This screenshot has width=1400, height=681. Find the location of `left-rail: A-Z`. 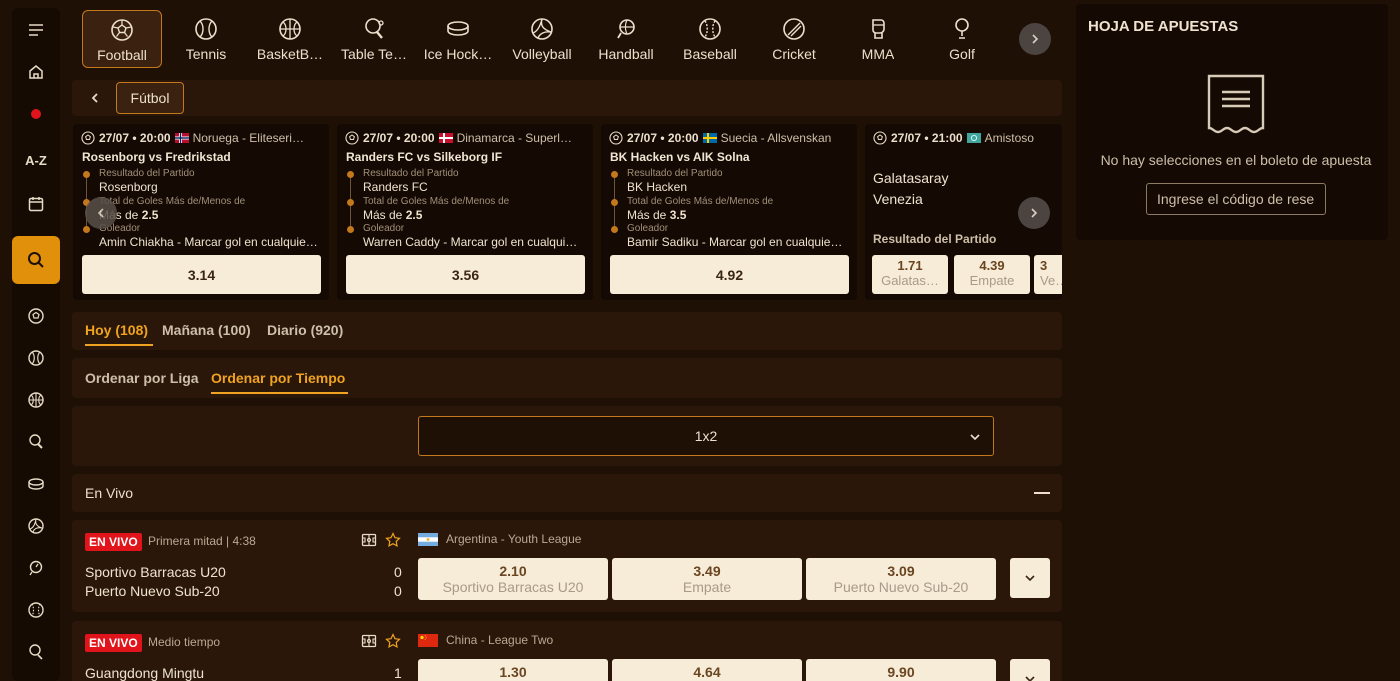

left-rail: A-Z is located at coordinates (36, 344).